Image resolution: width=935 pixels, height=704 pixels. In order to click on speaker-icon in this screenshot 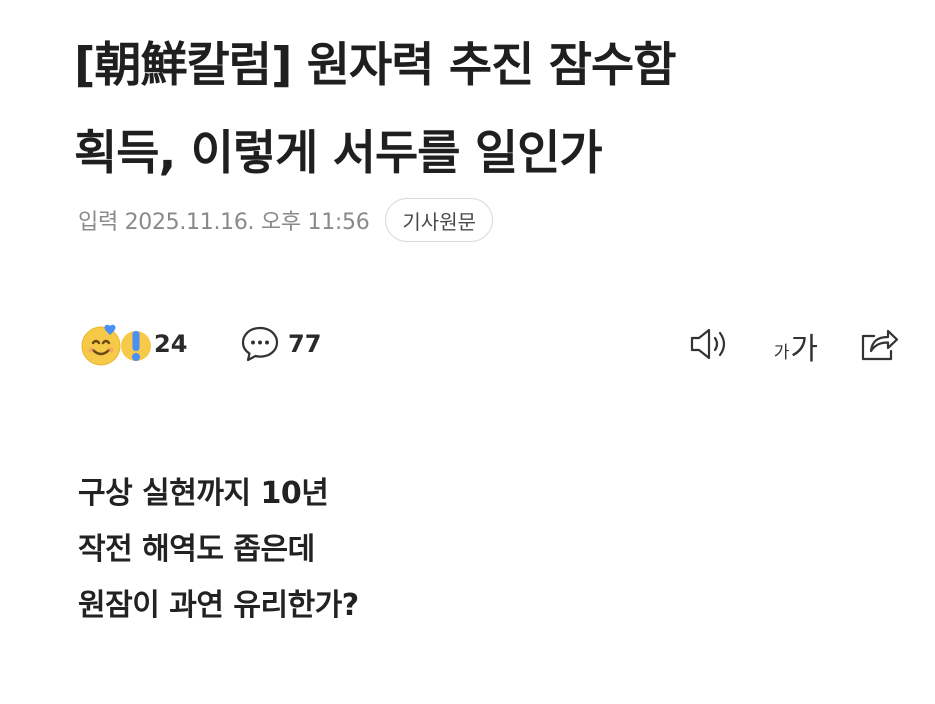, I will do `click(707, 344)`.